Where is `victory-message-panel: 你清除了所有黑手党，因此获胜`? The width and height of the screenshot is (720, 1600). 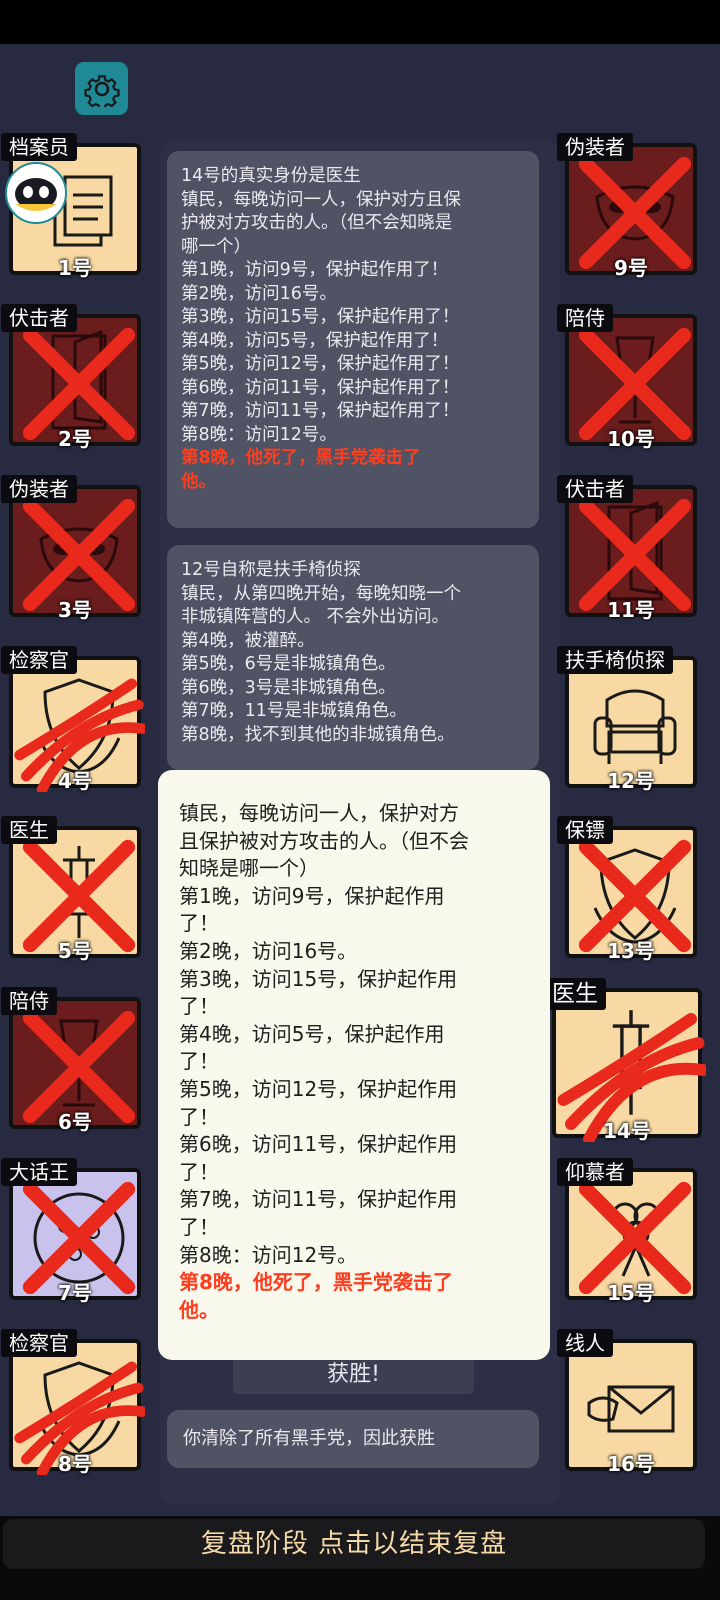 victory-message-panel: 你清除了所有黑手党，因此获胜 is located at coordinates (353, 1439).